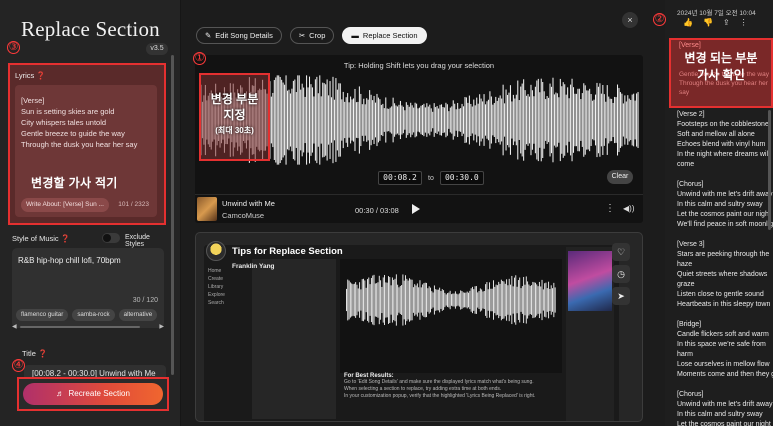  I want to click on heart-icon: ♡, so click(621, 252).